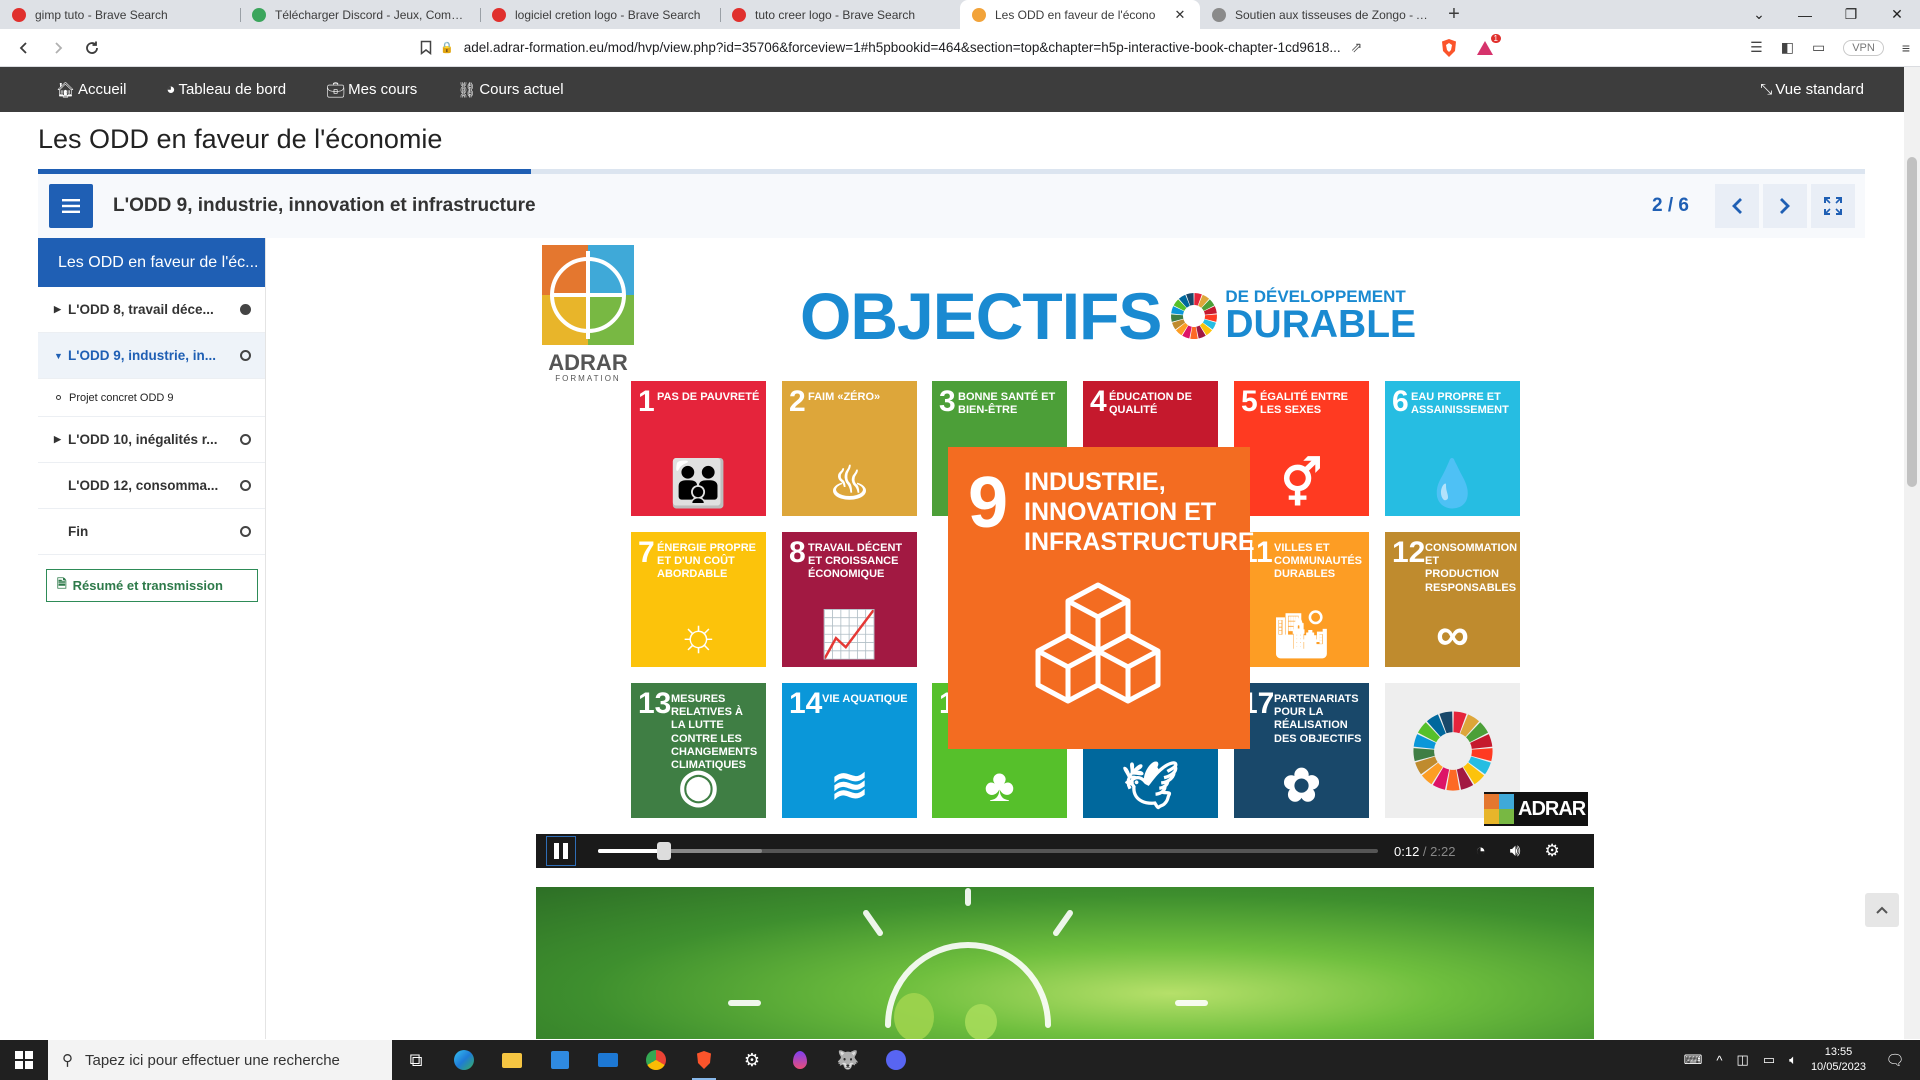 The image size is (1920, 1080). I want to click on file-explorer-icon, so click(512, 1060).